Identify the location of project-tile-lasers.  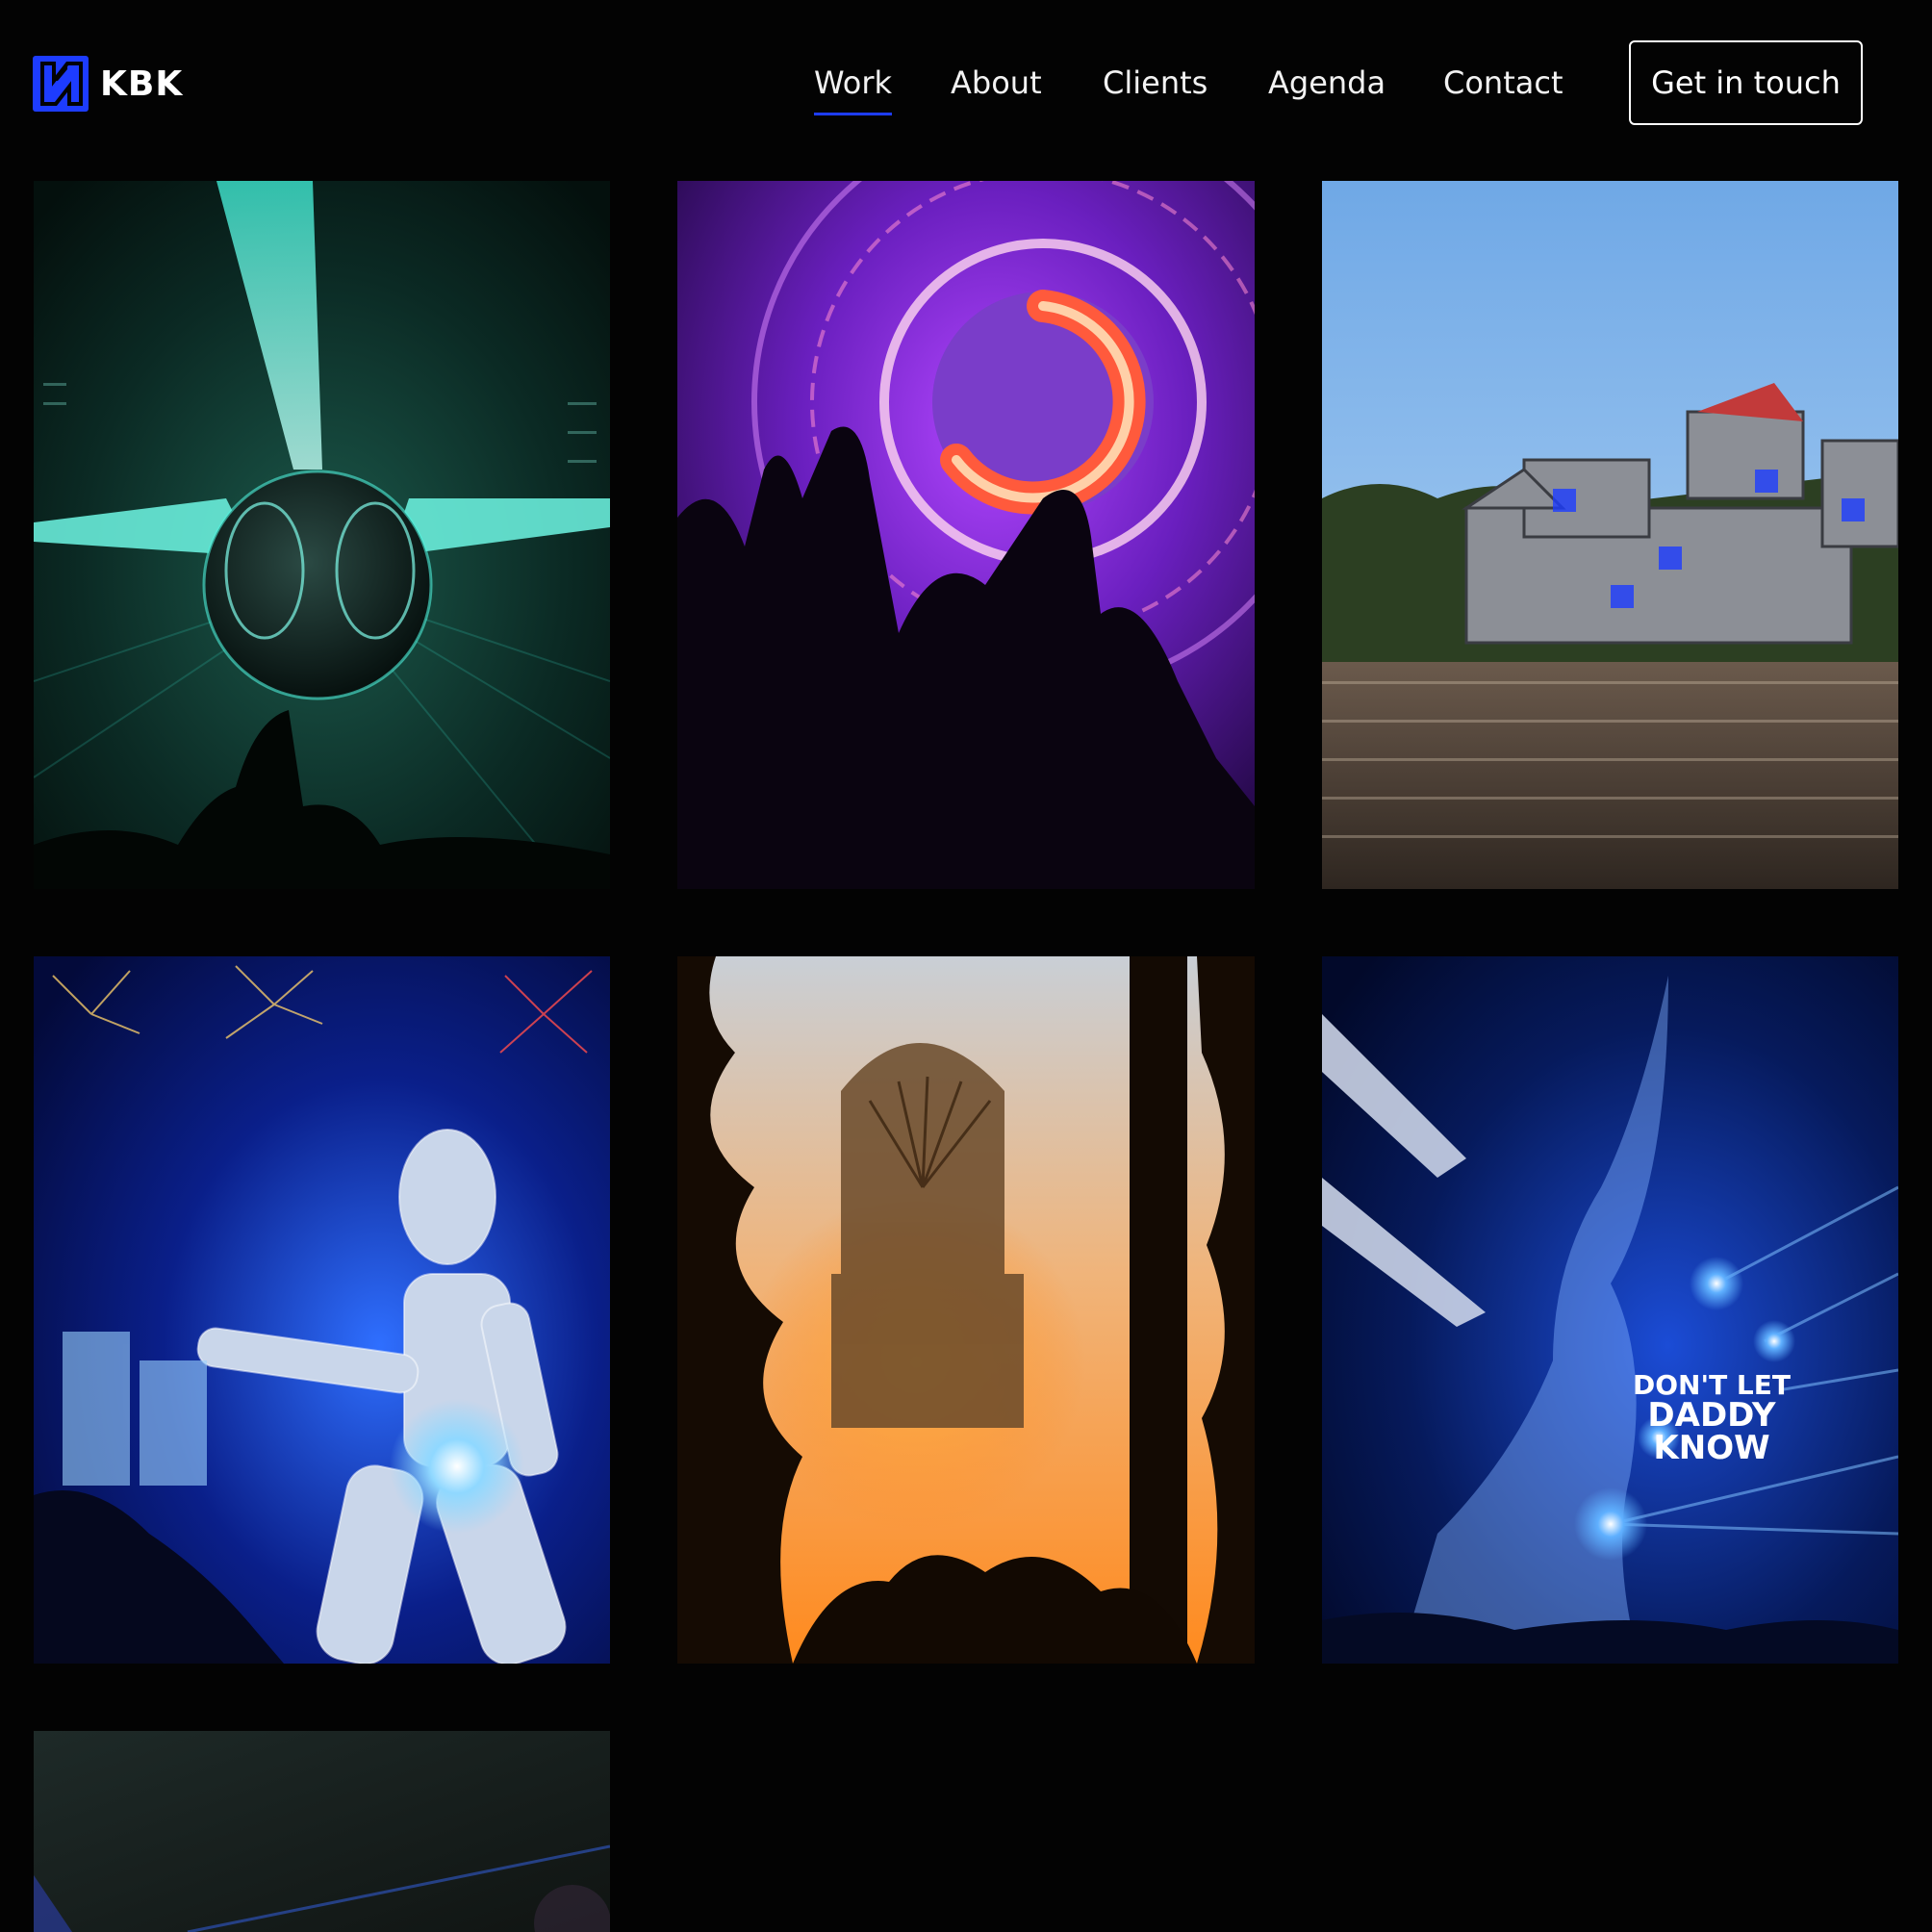
(322, 535).